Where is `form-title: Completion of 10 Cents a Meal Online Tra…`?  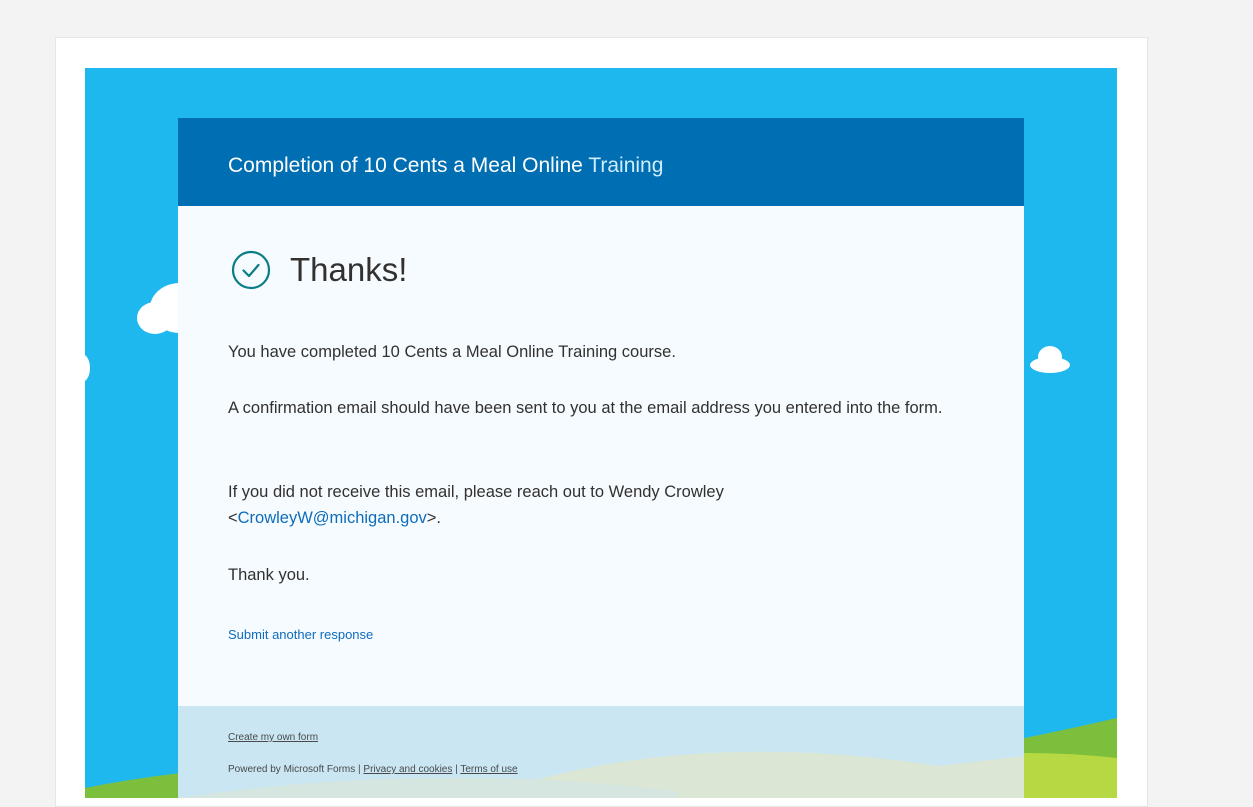 form-title: Completion of 10 Cents a Meal Online Tra… is located at coordinates (626, 166).